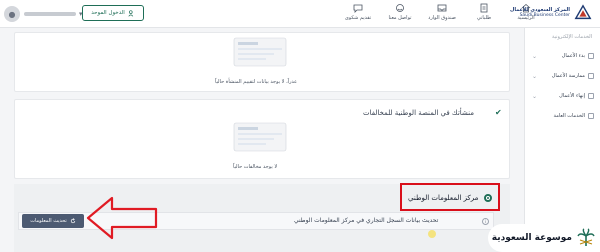  What do you see at coordinates (442, 8) in the screenshot?
I see `inbox-icon` at bounding box center [442, 8].